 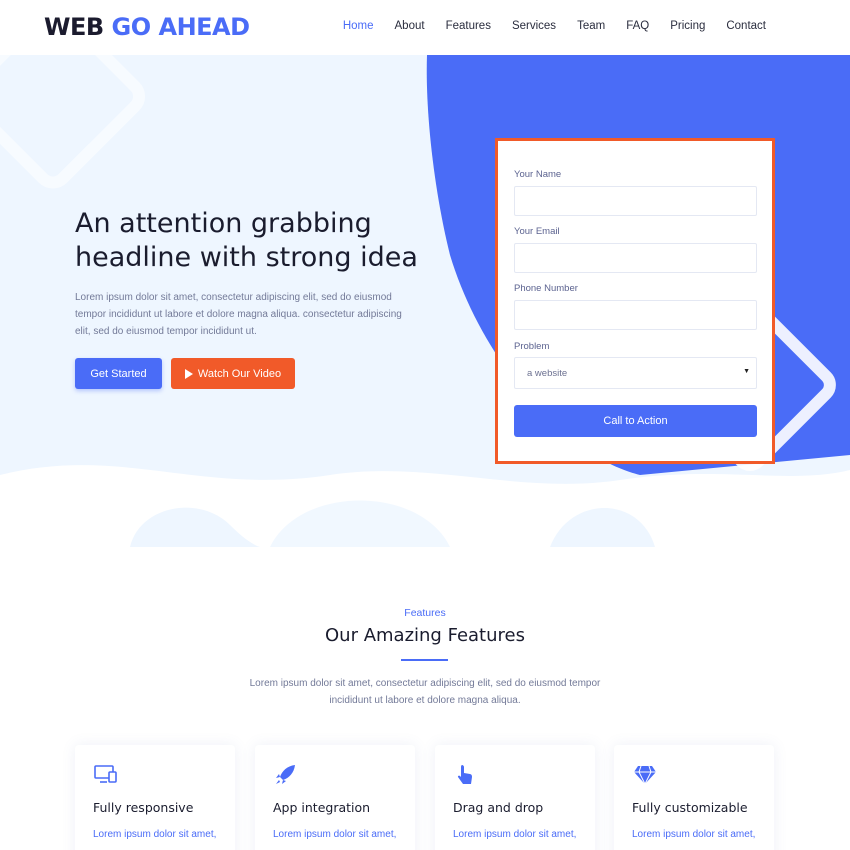 I want to click on logo: WEB GO AHEAD, so click(x=147, y=27).